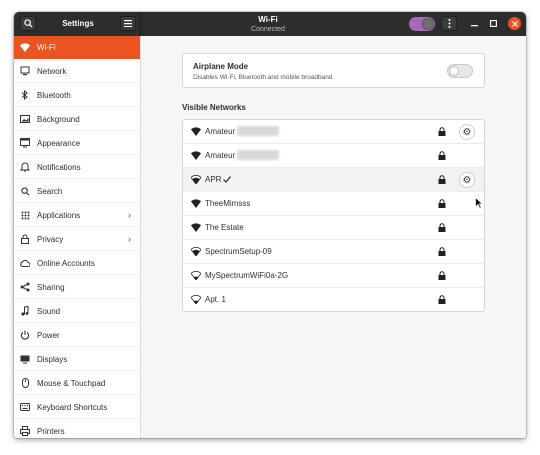 The width and height of the screenshot is (540, 455). I want to click on sidebar-item-label: Applications, so click(59, 215).